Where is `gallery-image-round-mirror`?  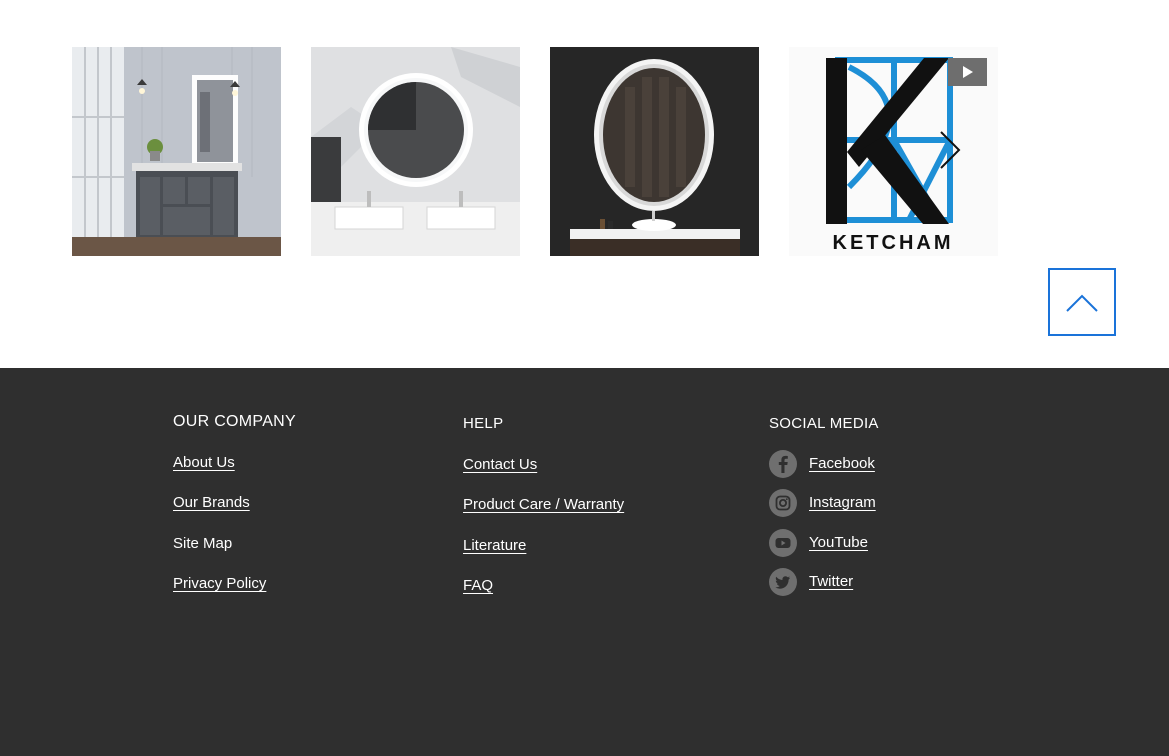 gallery-image-round-mirror is located at coordinates (415, 151).